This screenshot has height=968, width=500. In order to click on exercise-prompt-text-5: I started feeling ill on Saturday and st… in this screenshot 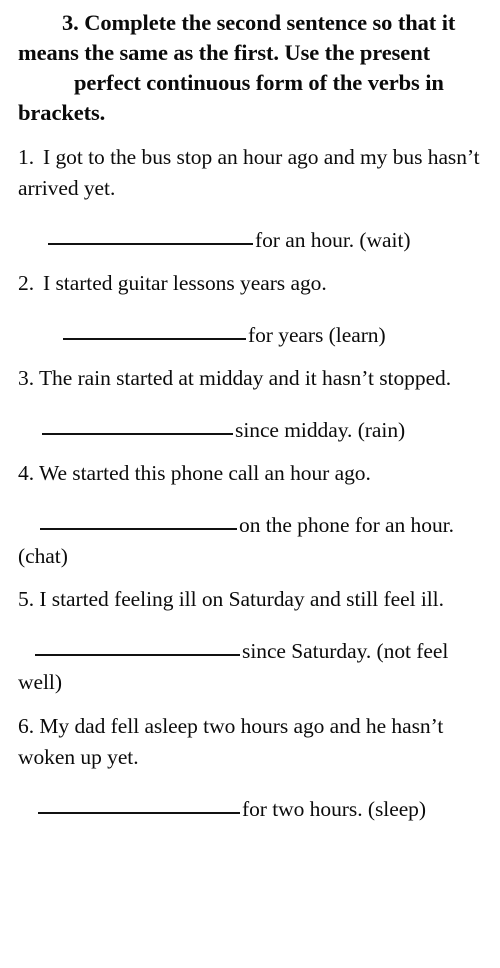, I will do `click(241, 599)`.